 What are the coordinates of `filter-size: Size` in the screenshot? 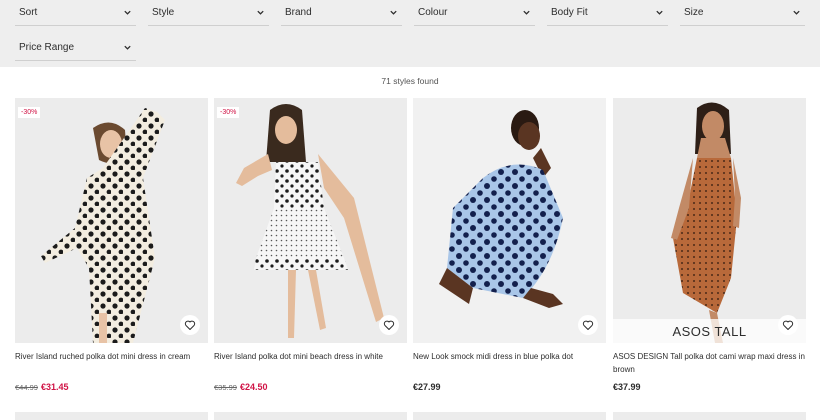 It's located at (742, 13).